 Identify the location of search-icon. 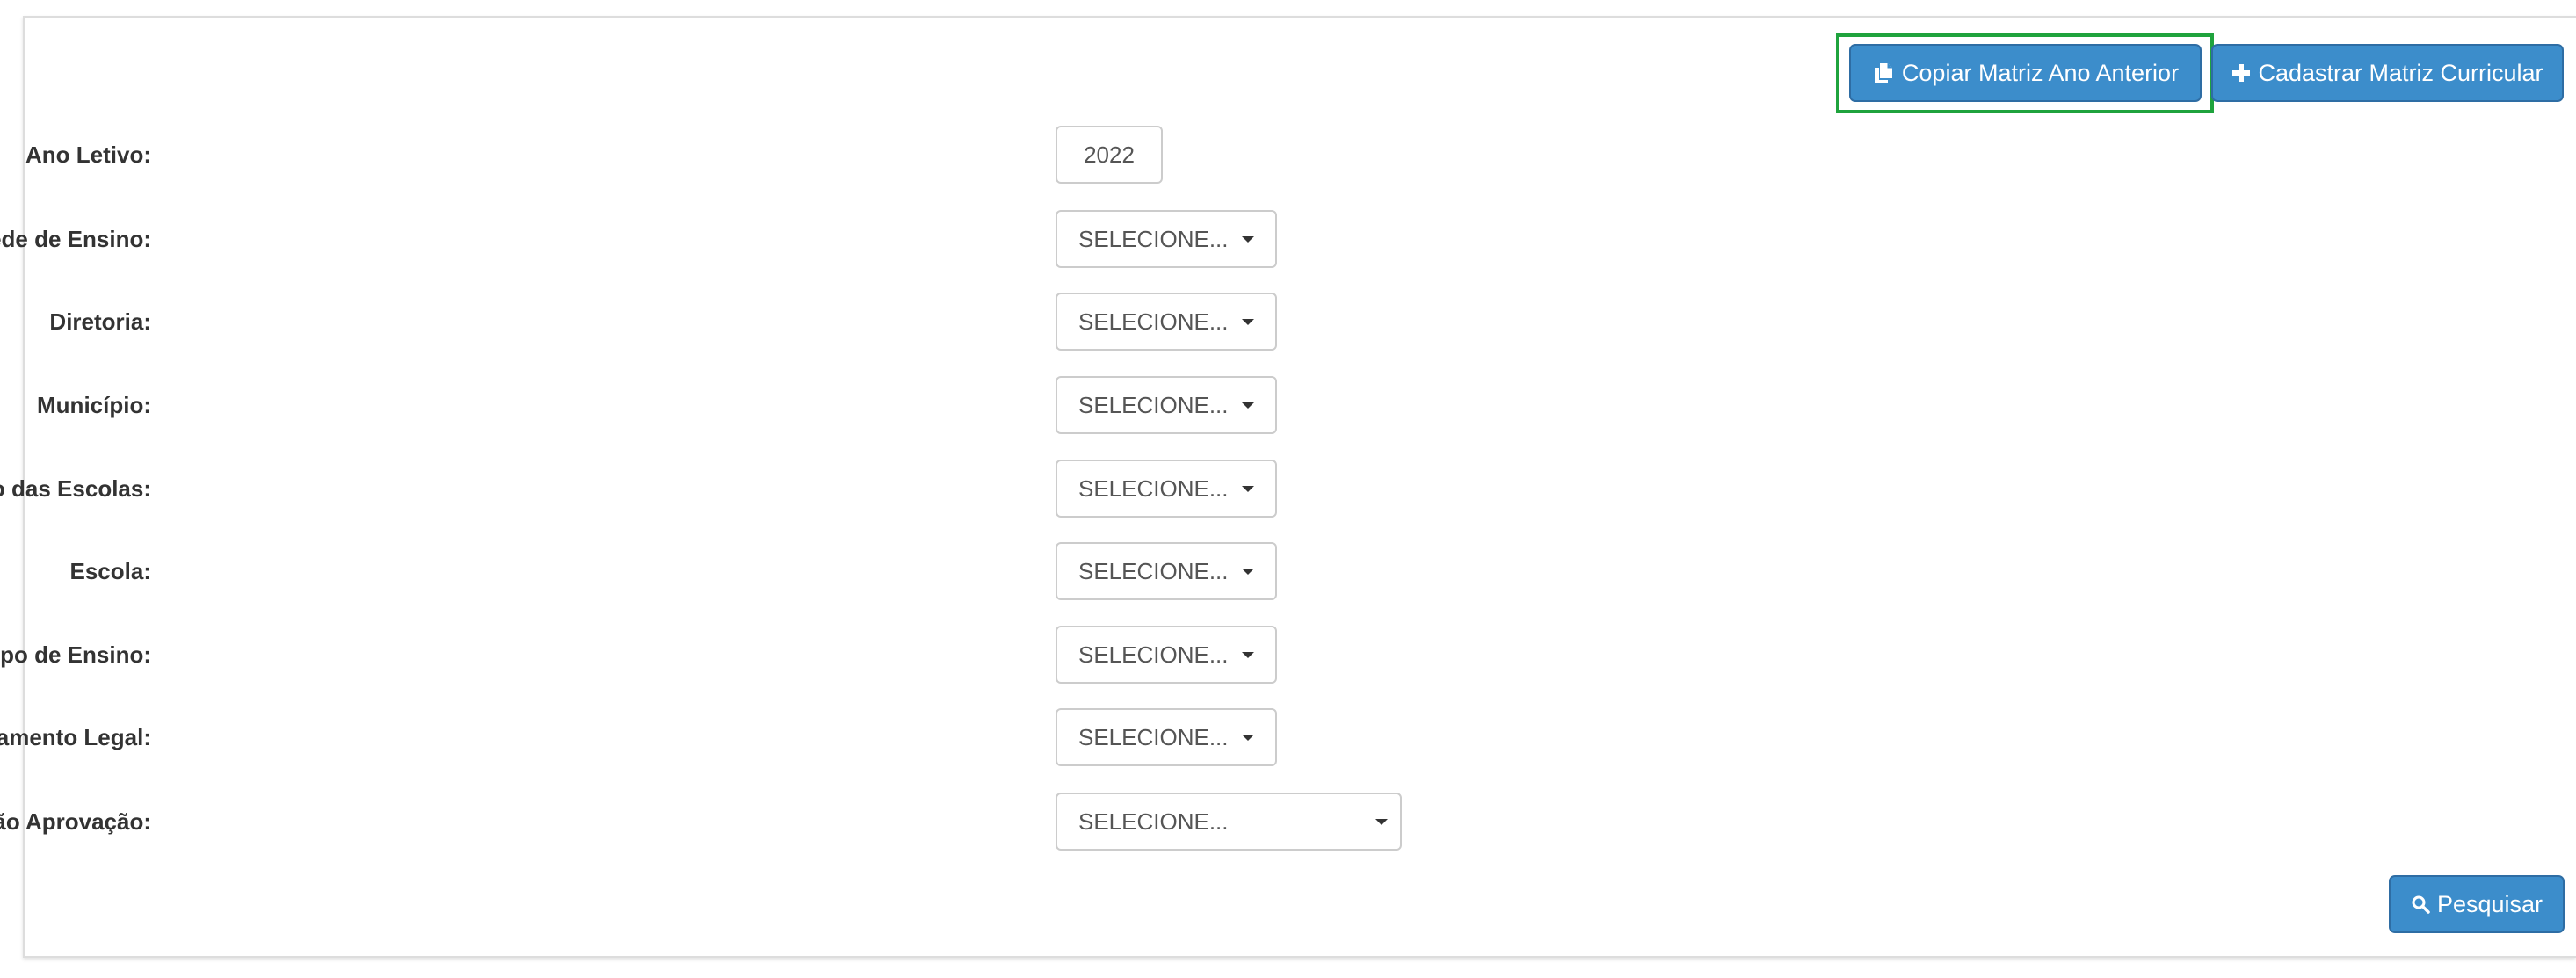
(2420, 904).